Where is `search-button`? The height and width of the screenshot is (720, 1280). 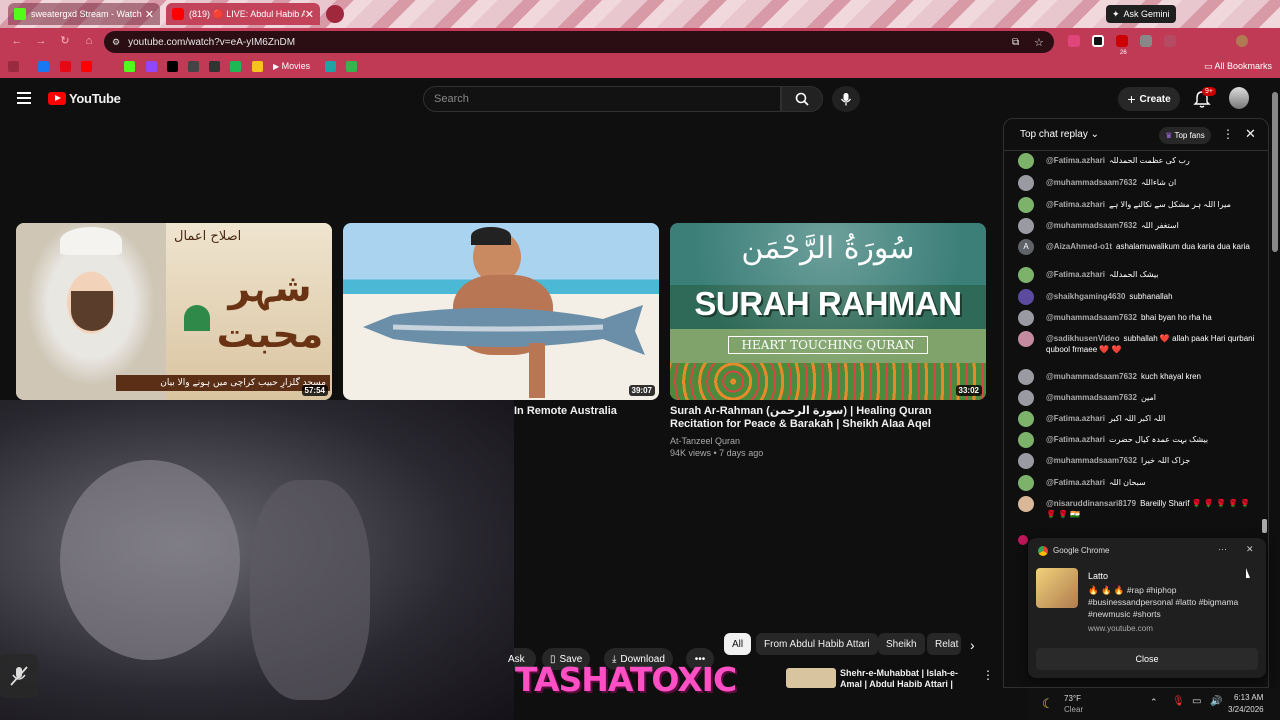 search-button is located at coordinates (802, 99).